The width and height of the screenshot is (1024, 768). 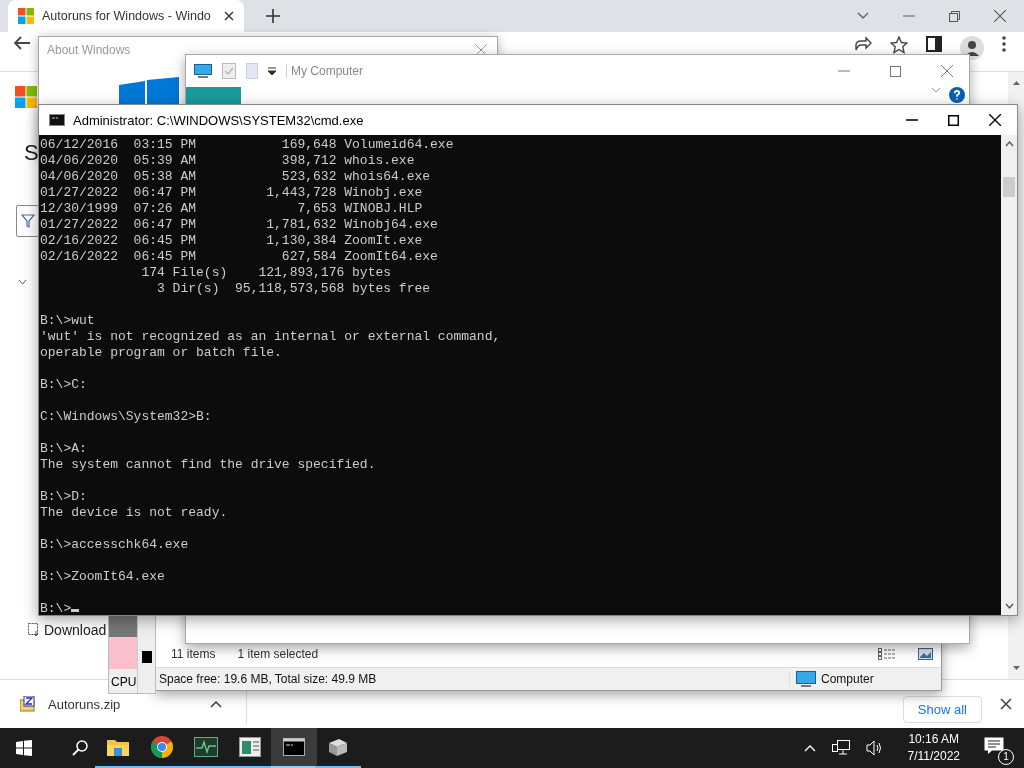 I want to click on window-title: My Computer, so click(x=325, y=71).